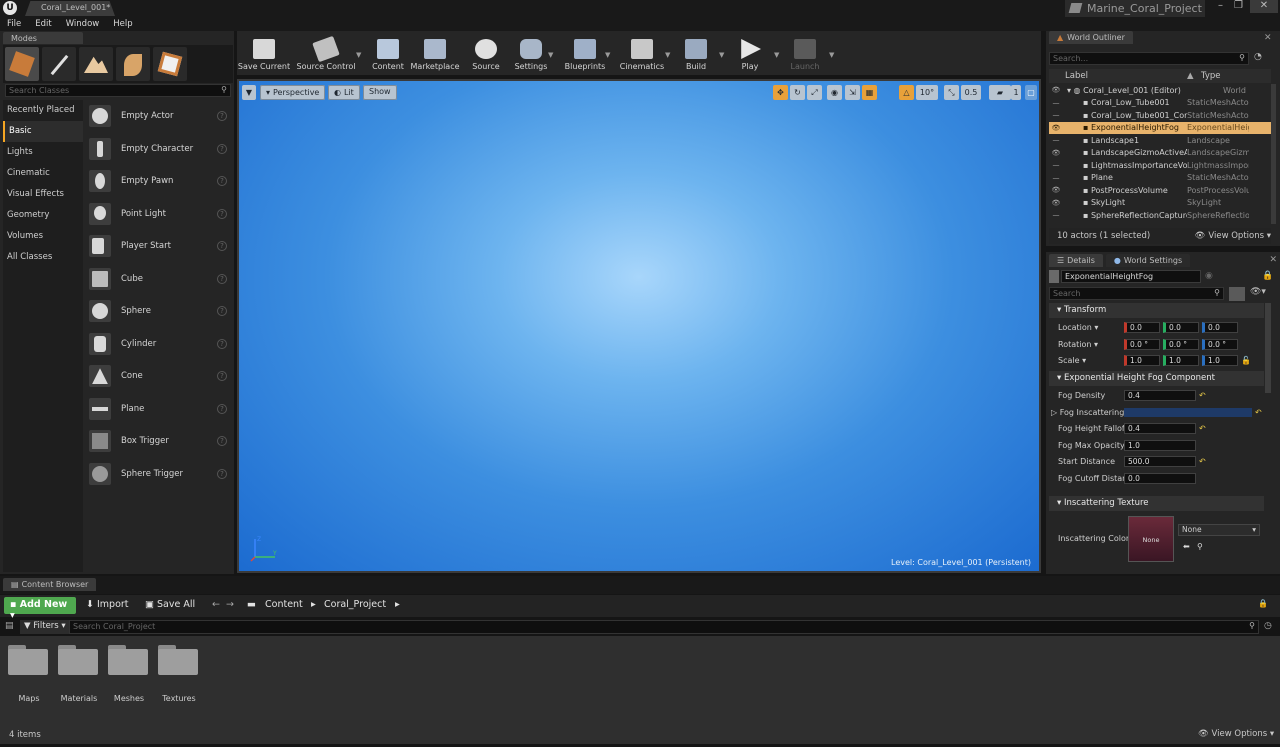 This screenshot has height=747, width=1280. Describe the element at coordinates (380, 92) in the screenshot. I see `show-button: Show` at that location.